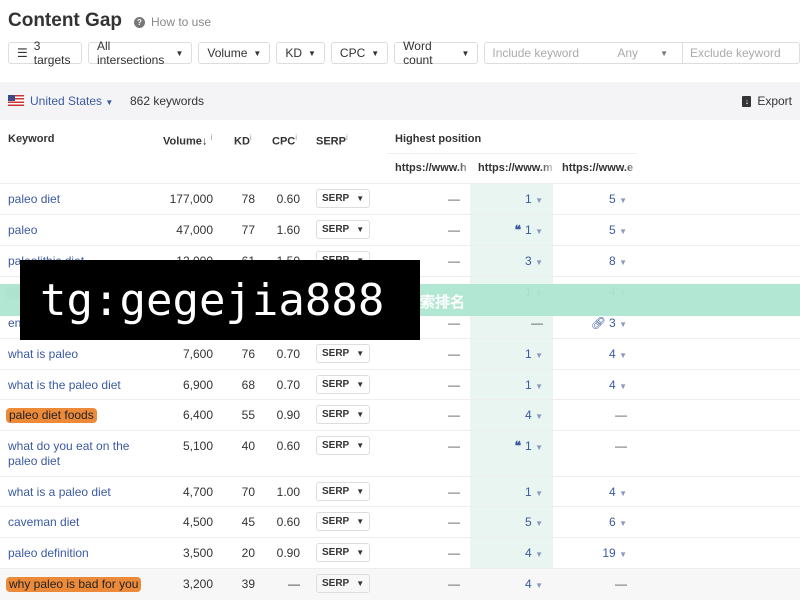 This screenshot has height=600, width=800. I want to click on keyword-link: paleo definition, so click(78, 553).